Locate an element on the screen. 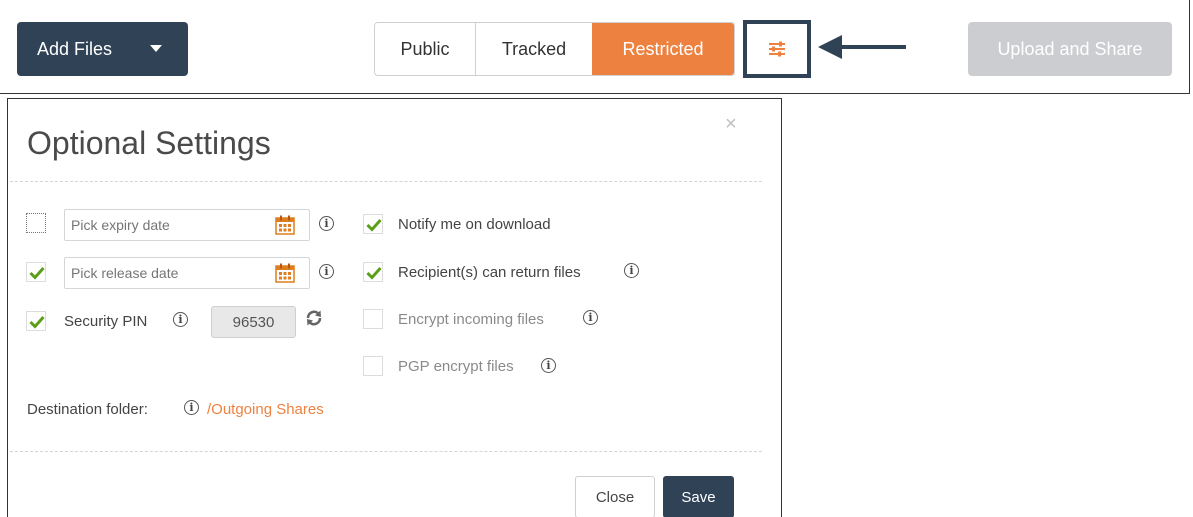 This screenshot has width=1193, height=517. footer-divider is located at coordinates (386, 451).